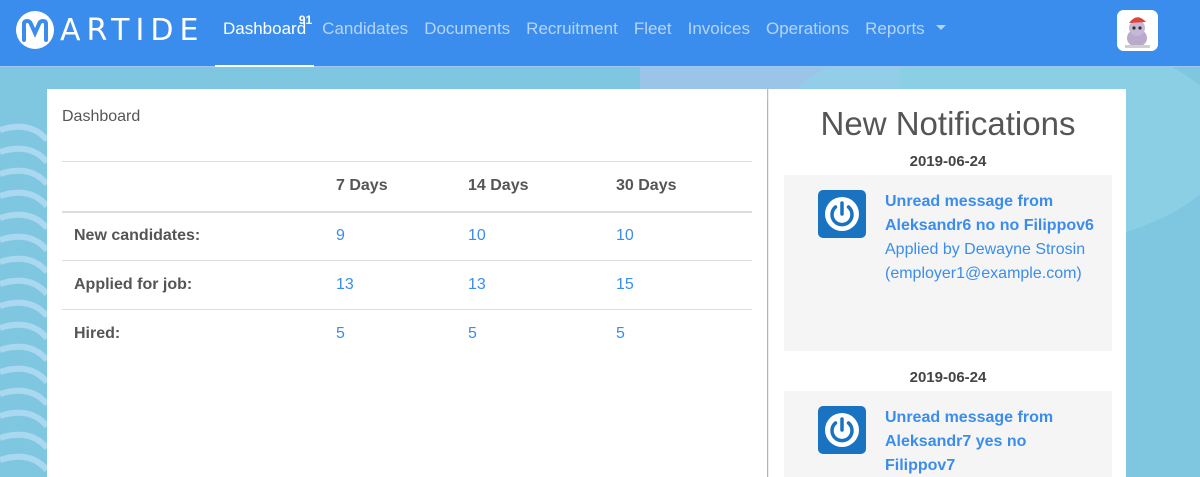 Image resolution: width=1200 pixels, height=477 pixels. I want to click on table-header-row: 7 Days 14 Days 30 Days, so click(407, 186).